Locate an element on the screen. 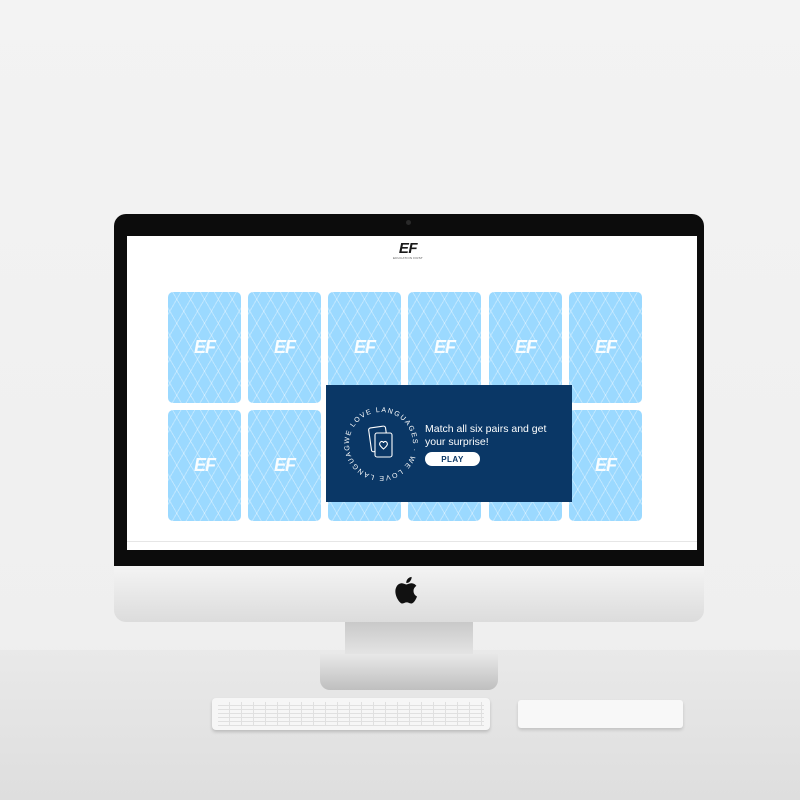 The image size is (800, 800). monitor-stand-neck is located at coordinates (409, 639).